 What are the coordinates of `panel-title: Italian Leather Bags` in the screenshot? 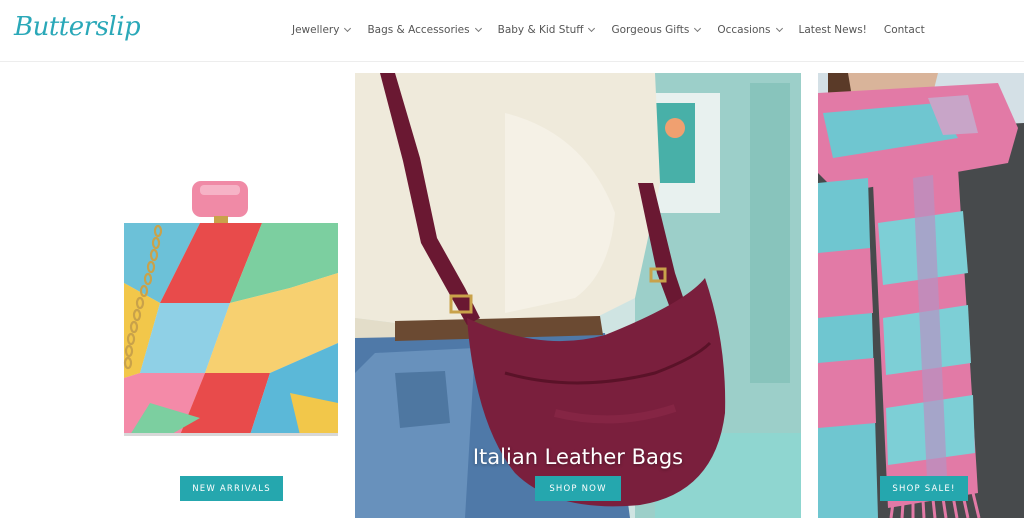 It's located at (578, 457).